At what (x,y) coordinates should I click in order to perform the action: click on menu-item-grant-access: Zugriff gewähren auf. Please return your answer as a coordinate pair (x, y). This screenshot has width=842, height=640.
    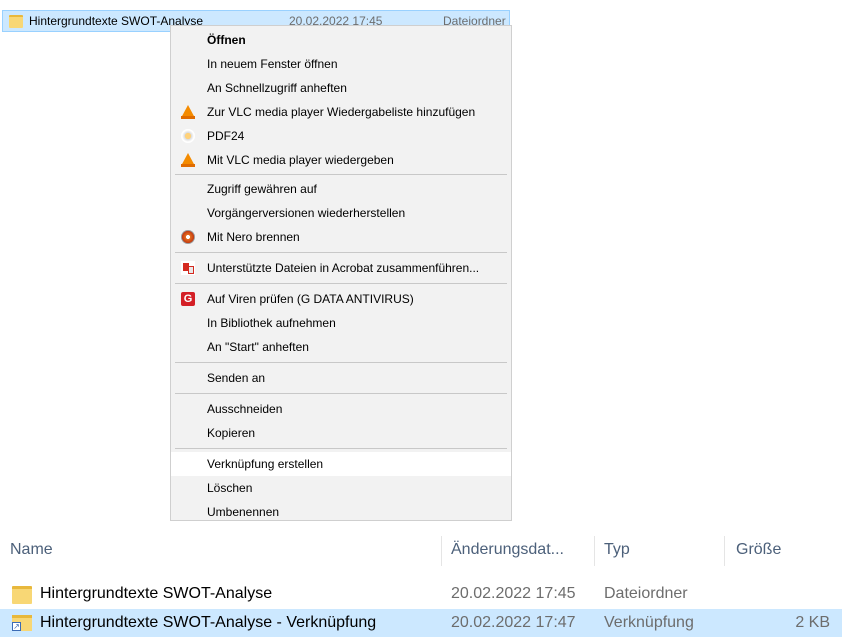
    Looking at the image, I should click on (341, 189).